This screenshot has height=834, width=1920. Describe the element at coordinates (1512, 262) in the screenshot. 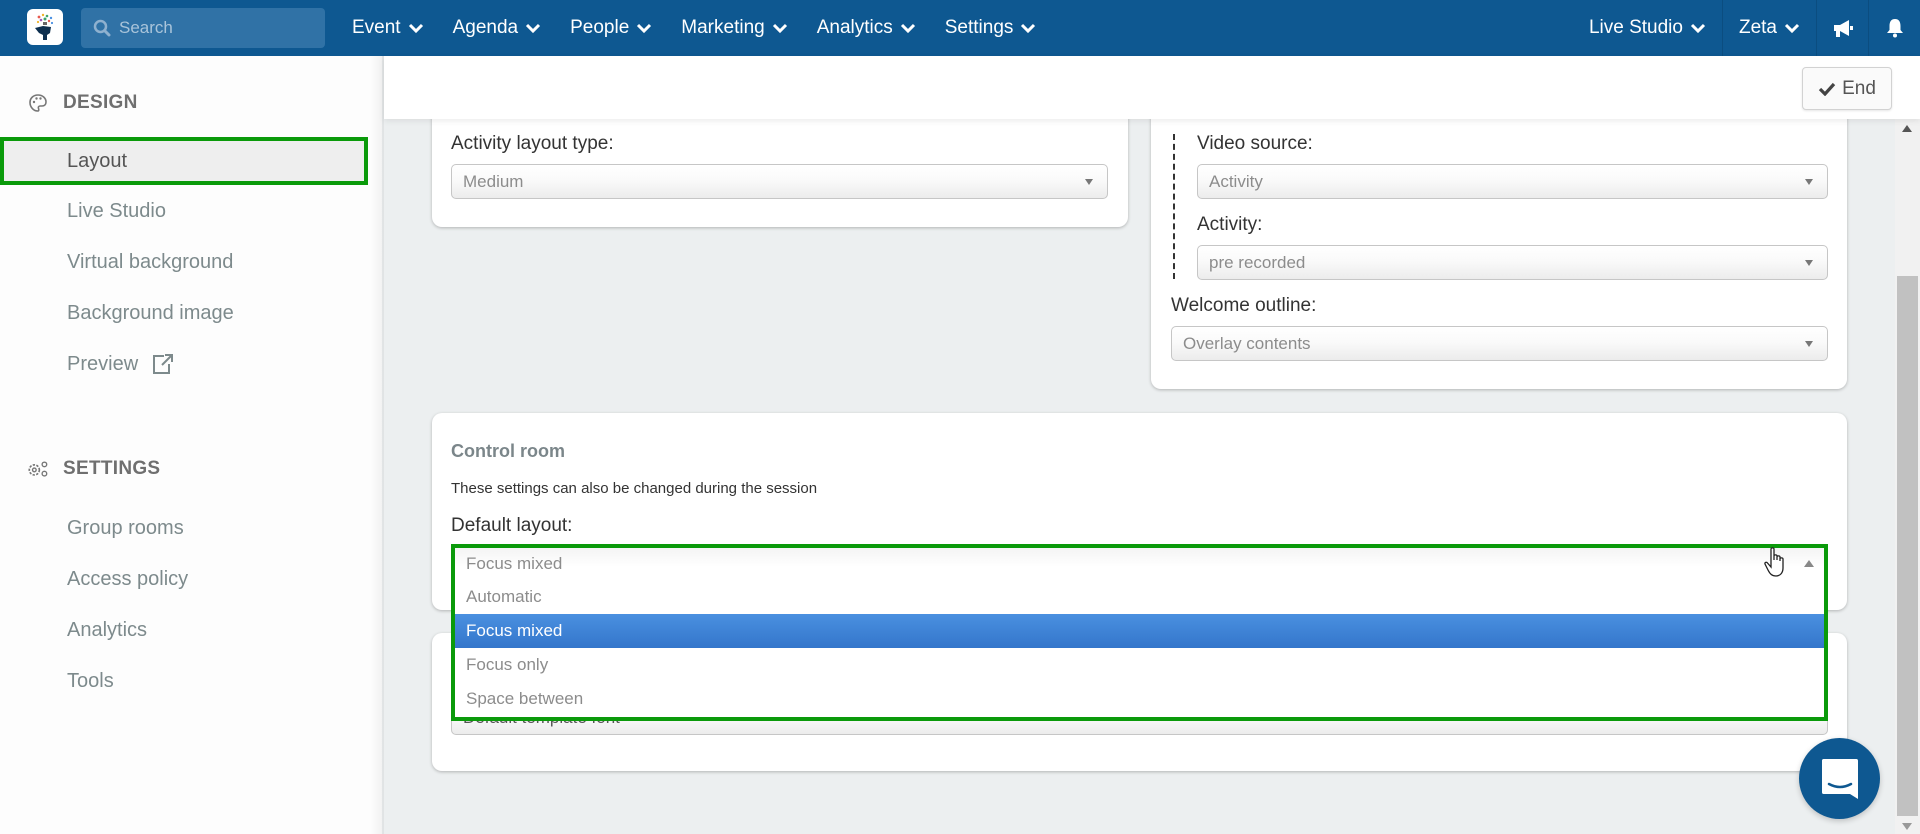

I see `activity-select: pre recorded` at that location.